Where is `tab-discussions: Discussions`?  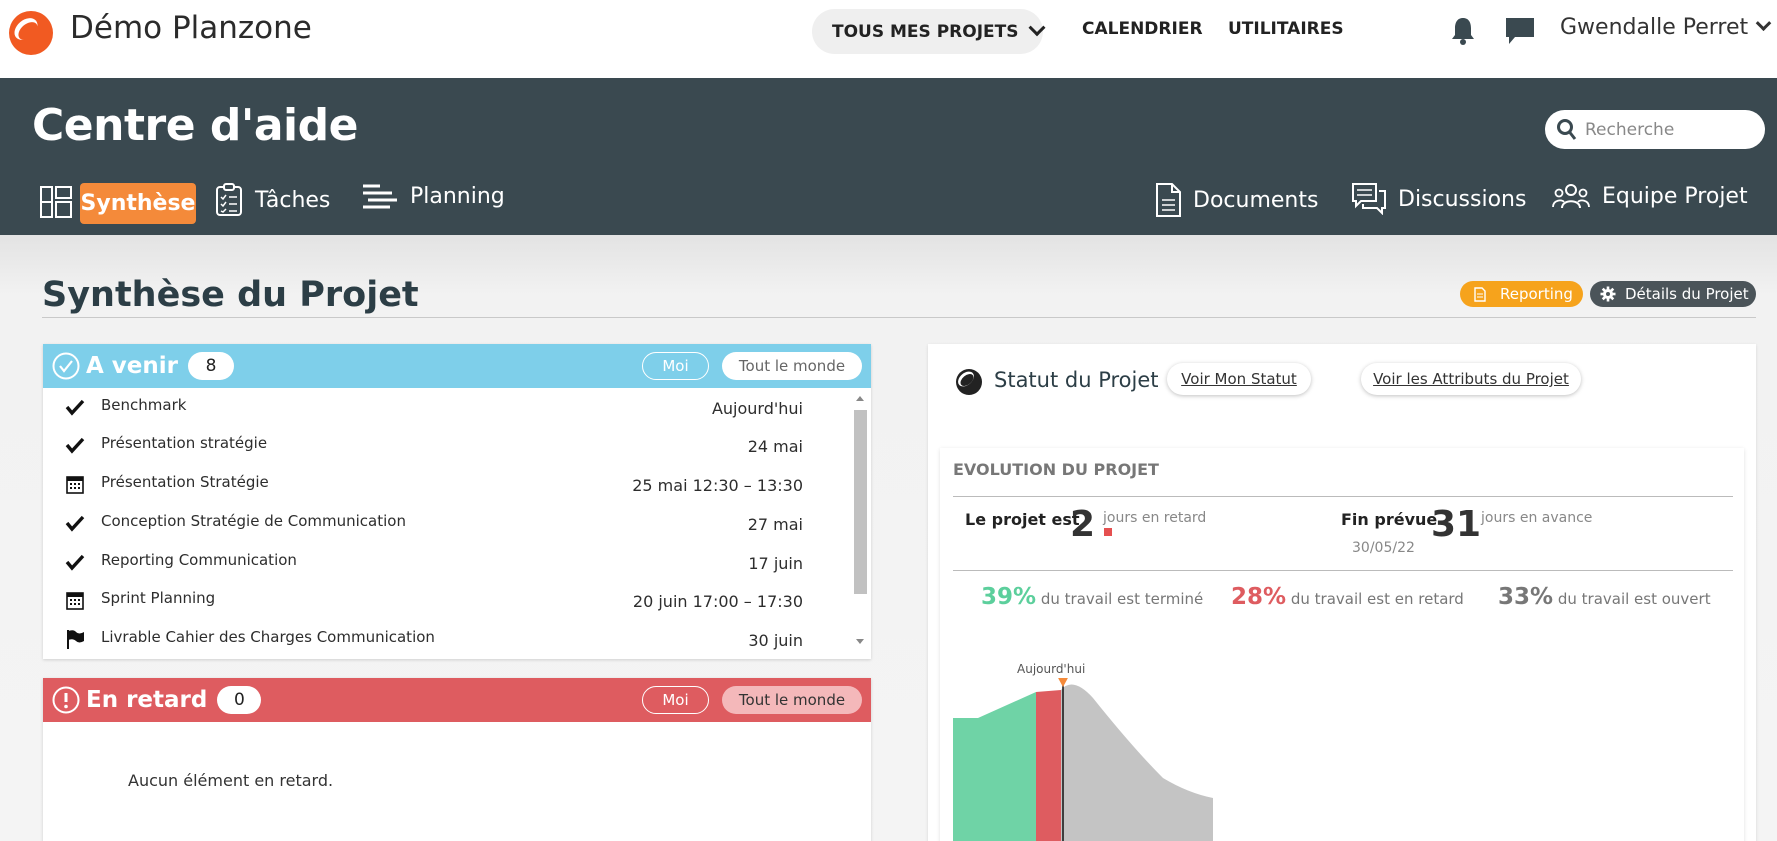 tab-discussions: Discussions is located at coordinates (1439, 199).